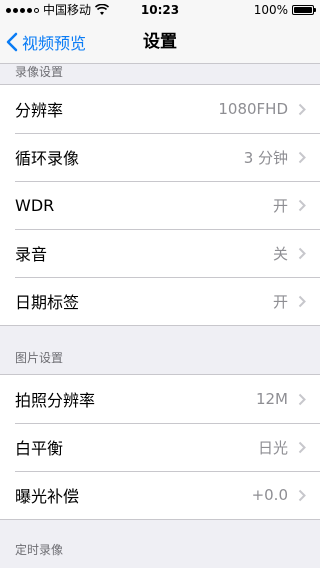 The height and width of the screenshot is (568, 320). What do you see at coordinates (39, 72) in the screenshot?
I see `section-header-recording: 录像设置` at bounding box center [39, 72].